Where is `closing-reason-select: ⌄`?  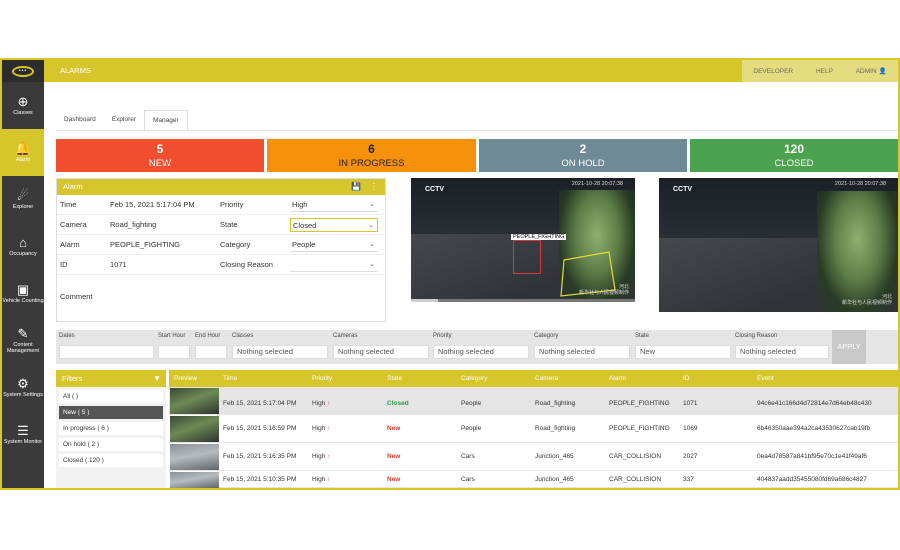 closing-reason-select: ⌄ is located at coordinates (334, 265).